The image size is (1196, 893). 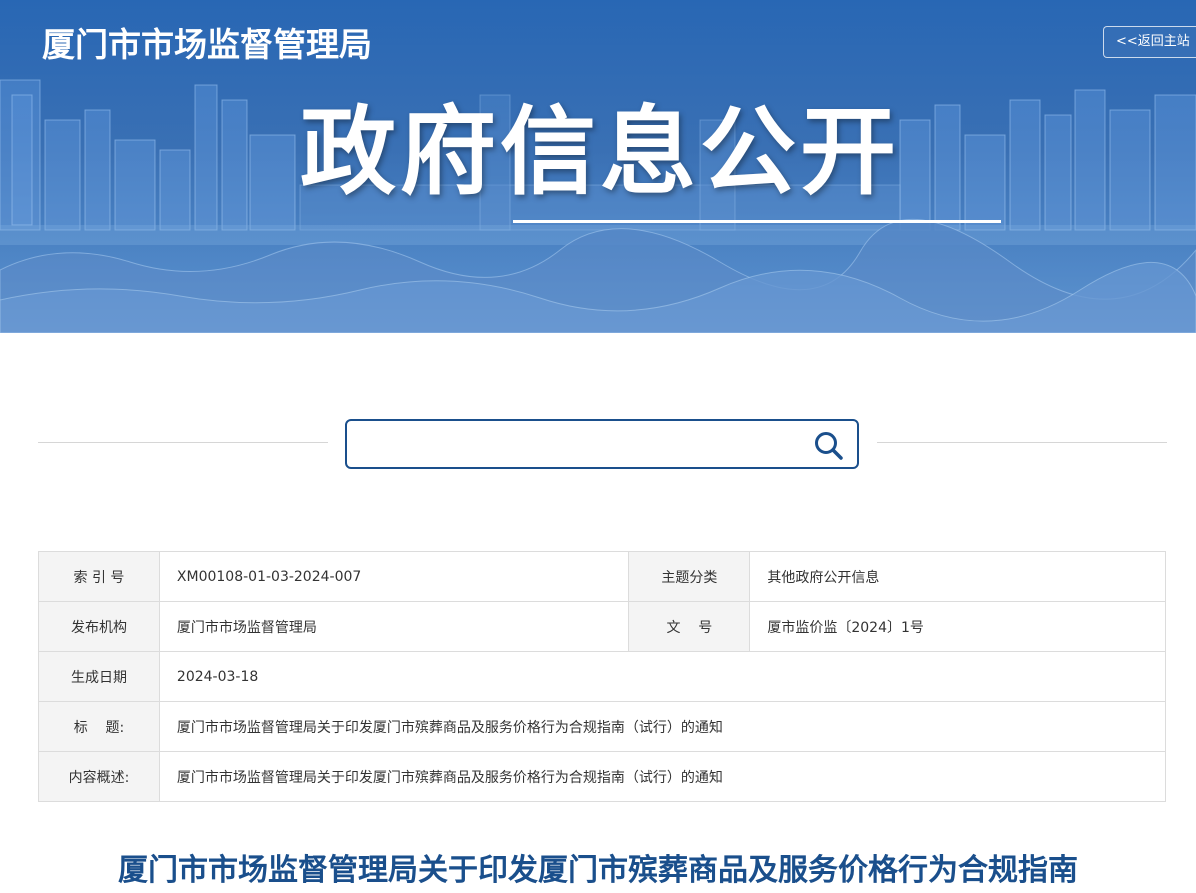 I want to click on return-home-link: <<返回主站, so click(x=1149, y=42).